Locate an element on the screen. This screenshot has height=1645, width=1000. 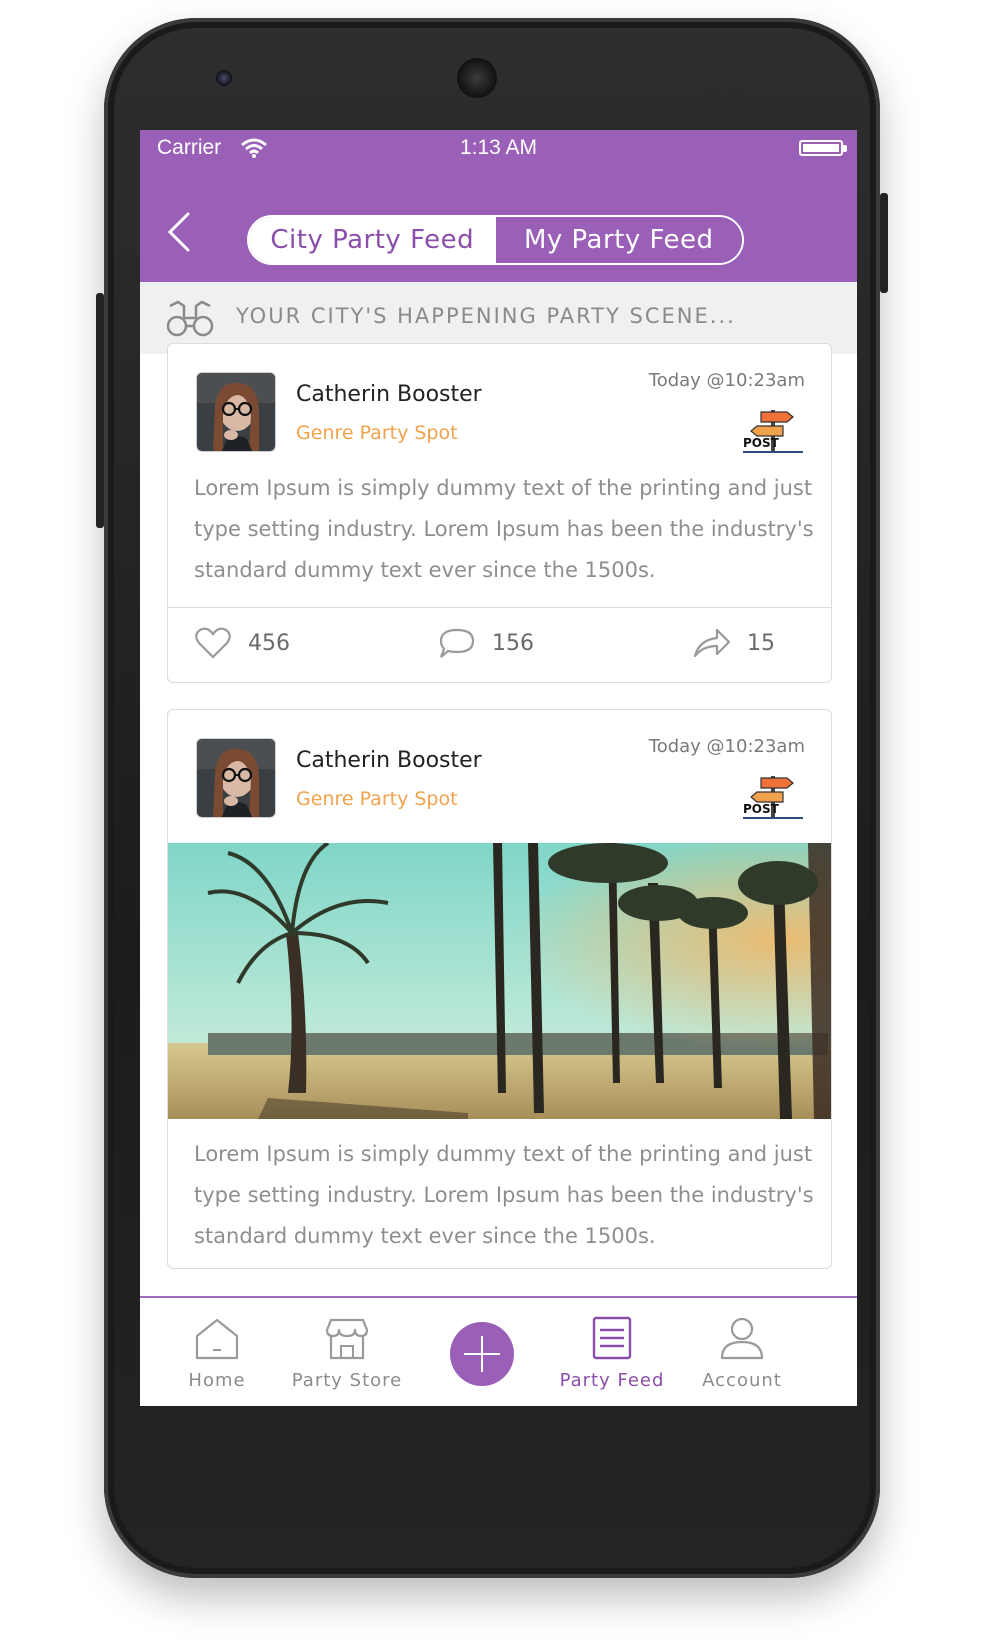
proximity-sensor is located at coordinates (711, 98).